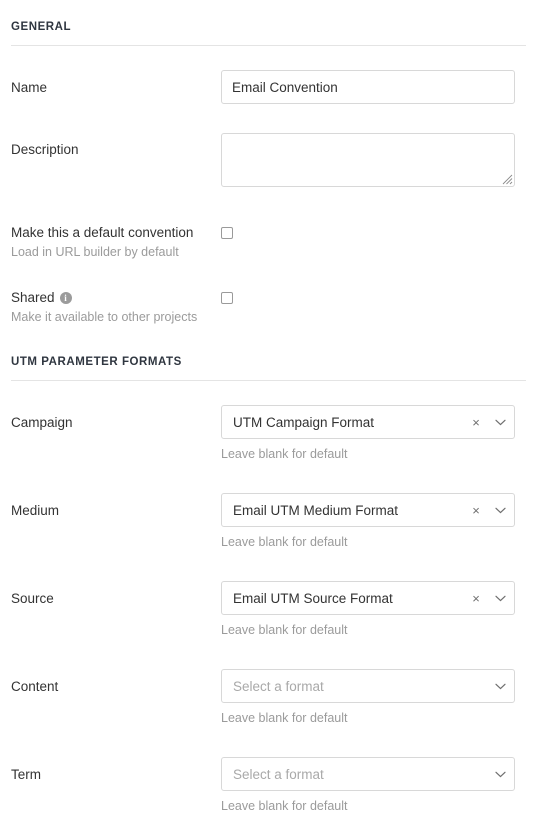  I want to click on general-section: GENERAL, so click(268, 33).